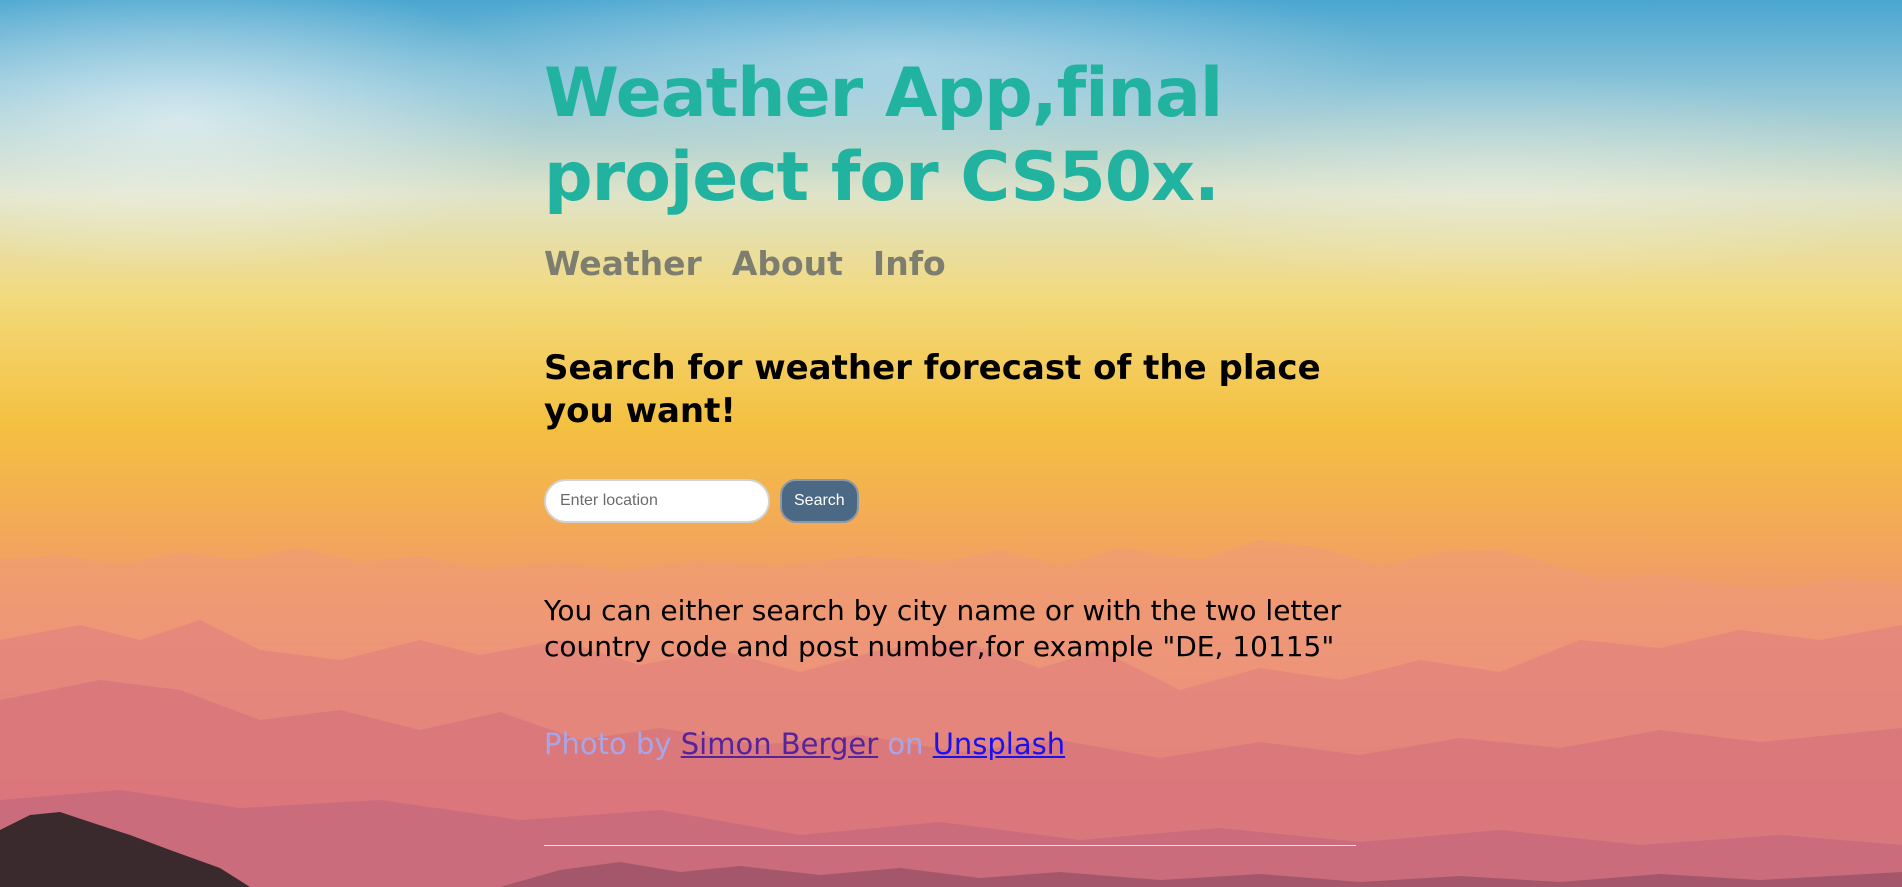 This screenshot has height=887, width=1902. I want to click on unsplash-link: Unsplash, so click(999, 744).